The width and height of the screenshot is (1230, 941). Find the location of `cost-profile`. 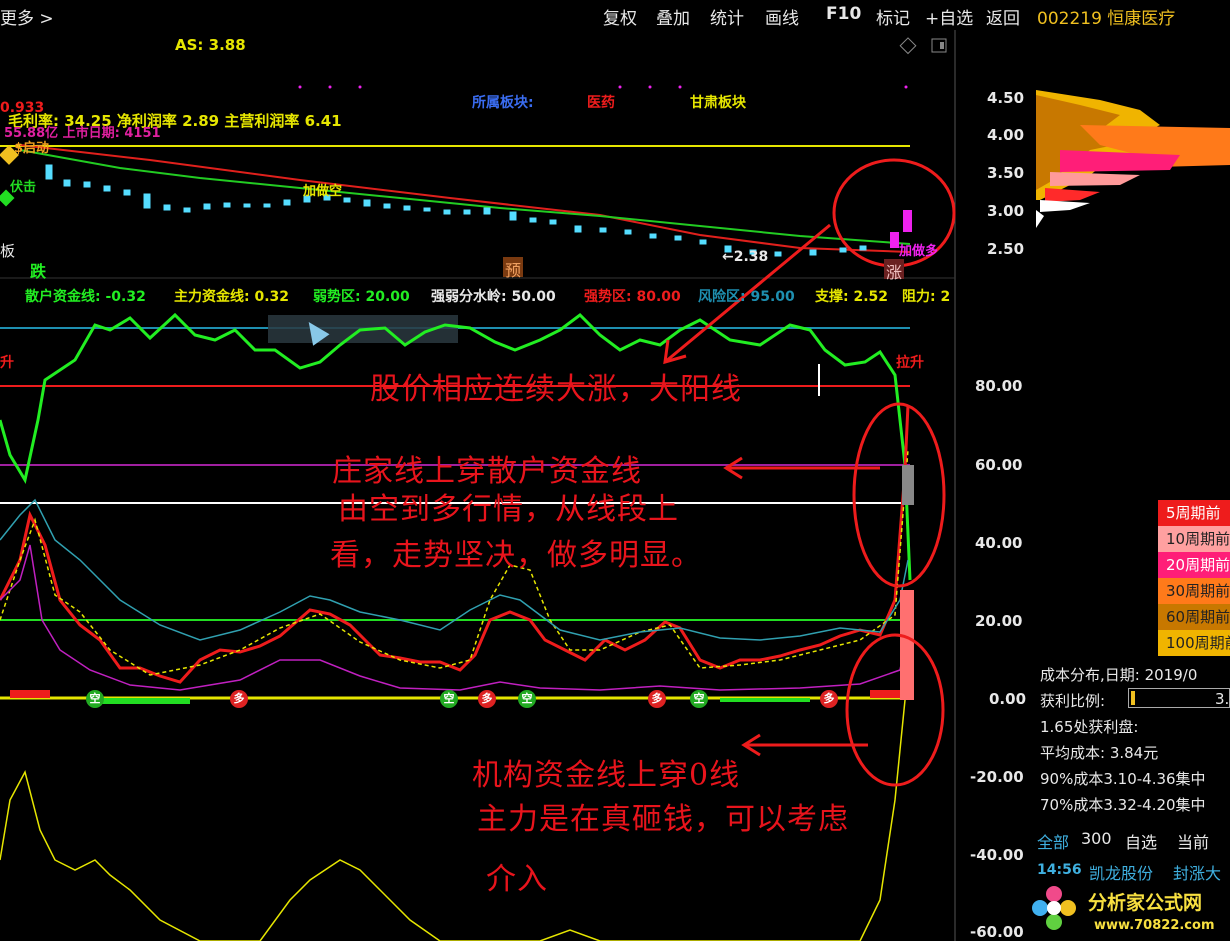

cost-profile is located at coordinates (1133, 159).